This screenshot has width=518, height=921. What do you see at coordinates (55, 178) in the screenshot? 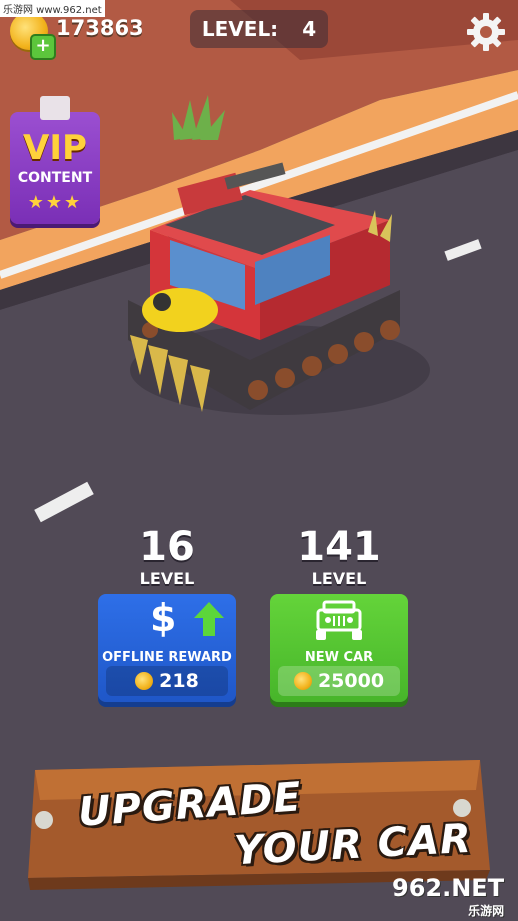
I see `vip-subtitle: CONTENT` at bounding box center [55, 178].